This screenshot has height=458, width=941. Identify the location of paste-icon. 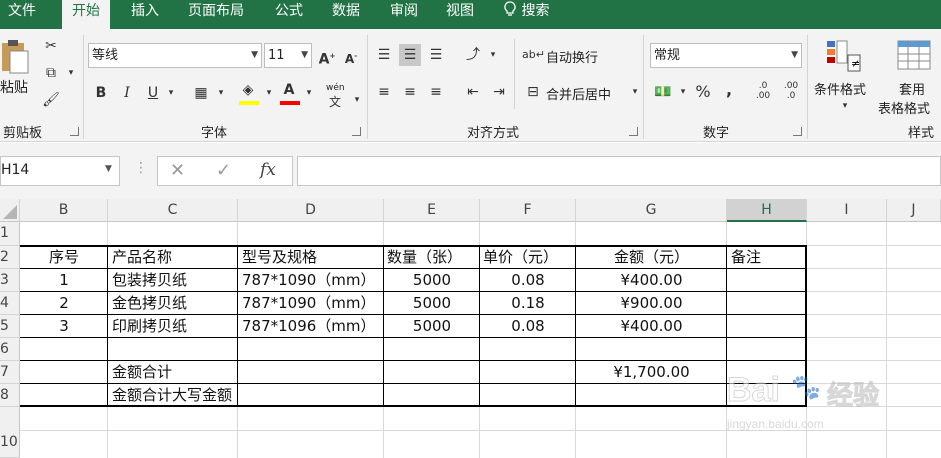
(15, 56).